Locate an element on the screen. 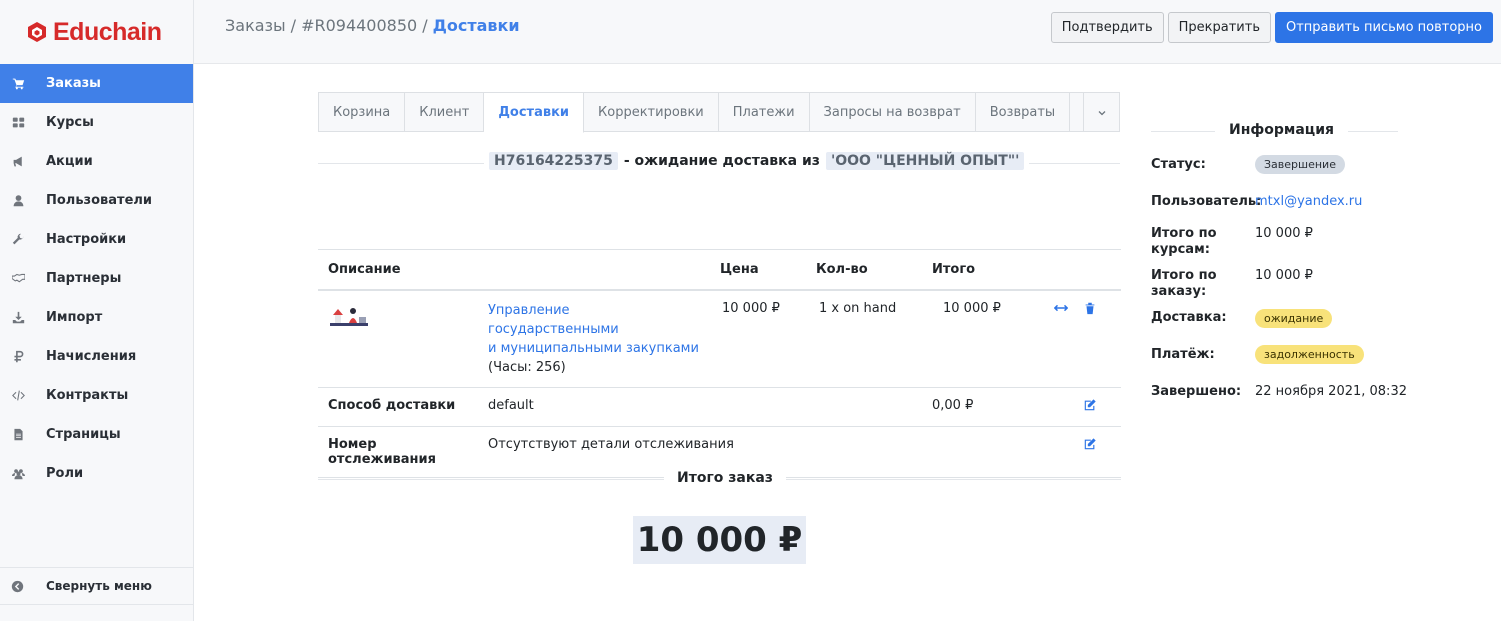 Image resolution: width=1501 pixels, height=621 pixels. user-email-link: mtxl@yandex.ru is located at coordinates (1308, 201).